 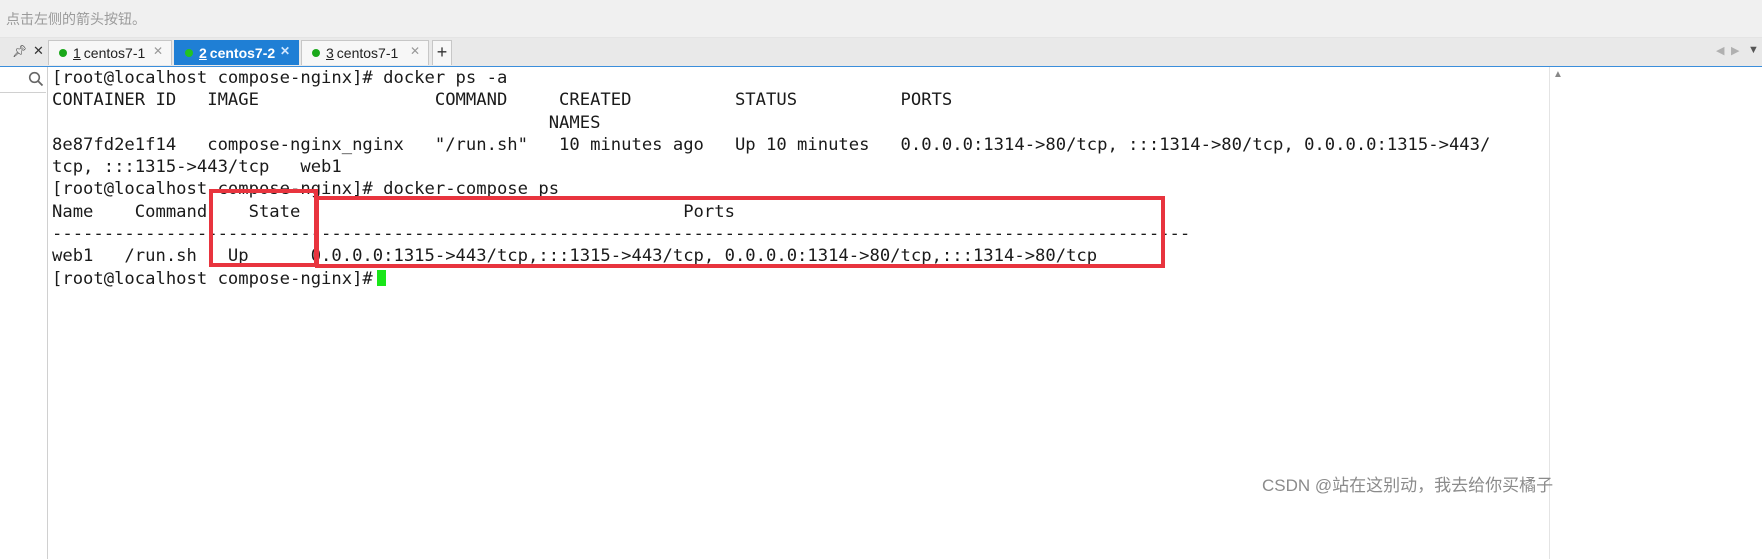 I want to click on tab-session-2: 2 centos7-2 ✕, so click(x=236, y=52).